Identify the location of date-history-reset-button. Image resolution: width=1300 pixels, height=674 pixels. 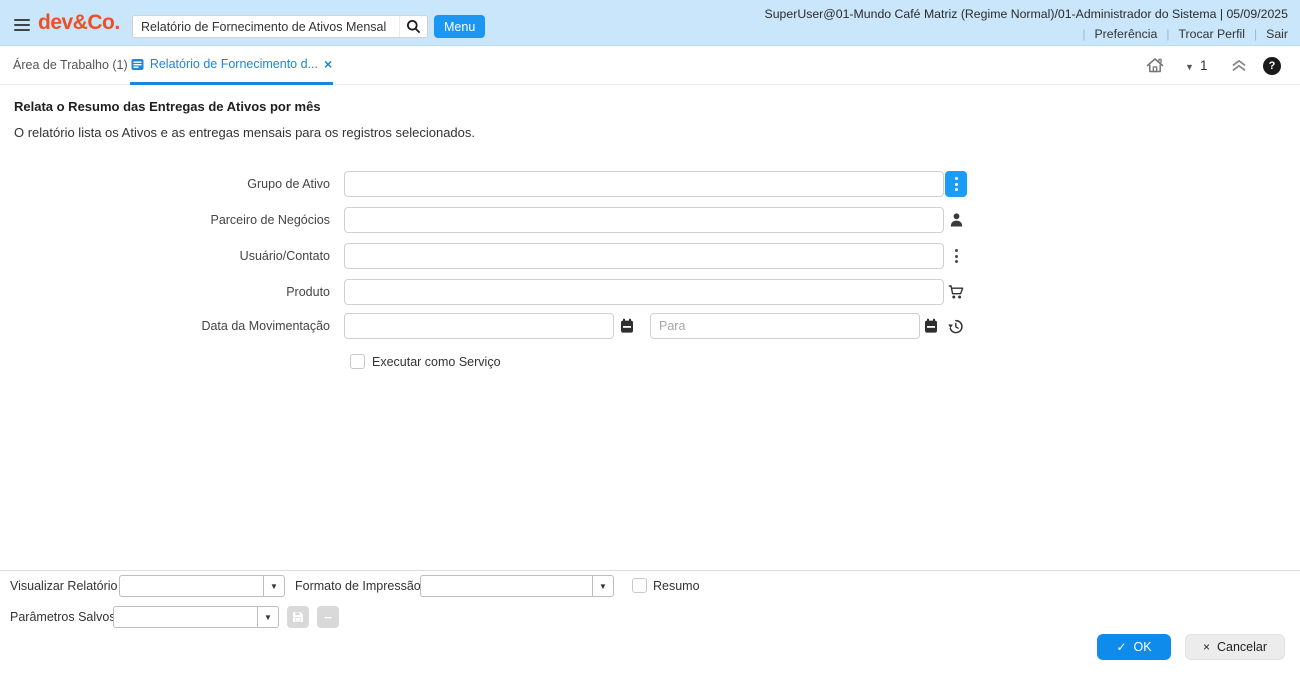
(955, 326).